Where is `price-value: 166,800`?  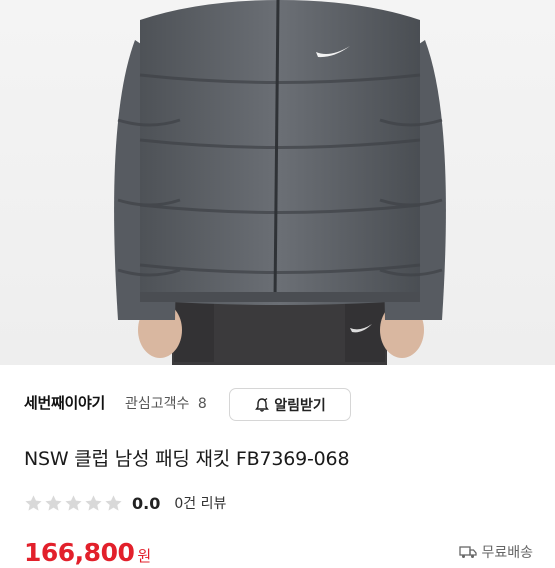
price-value: 166,800 is located at coordinates (79, 552).